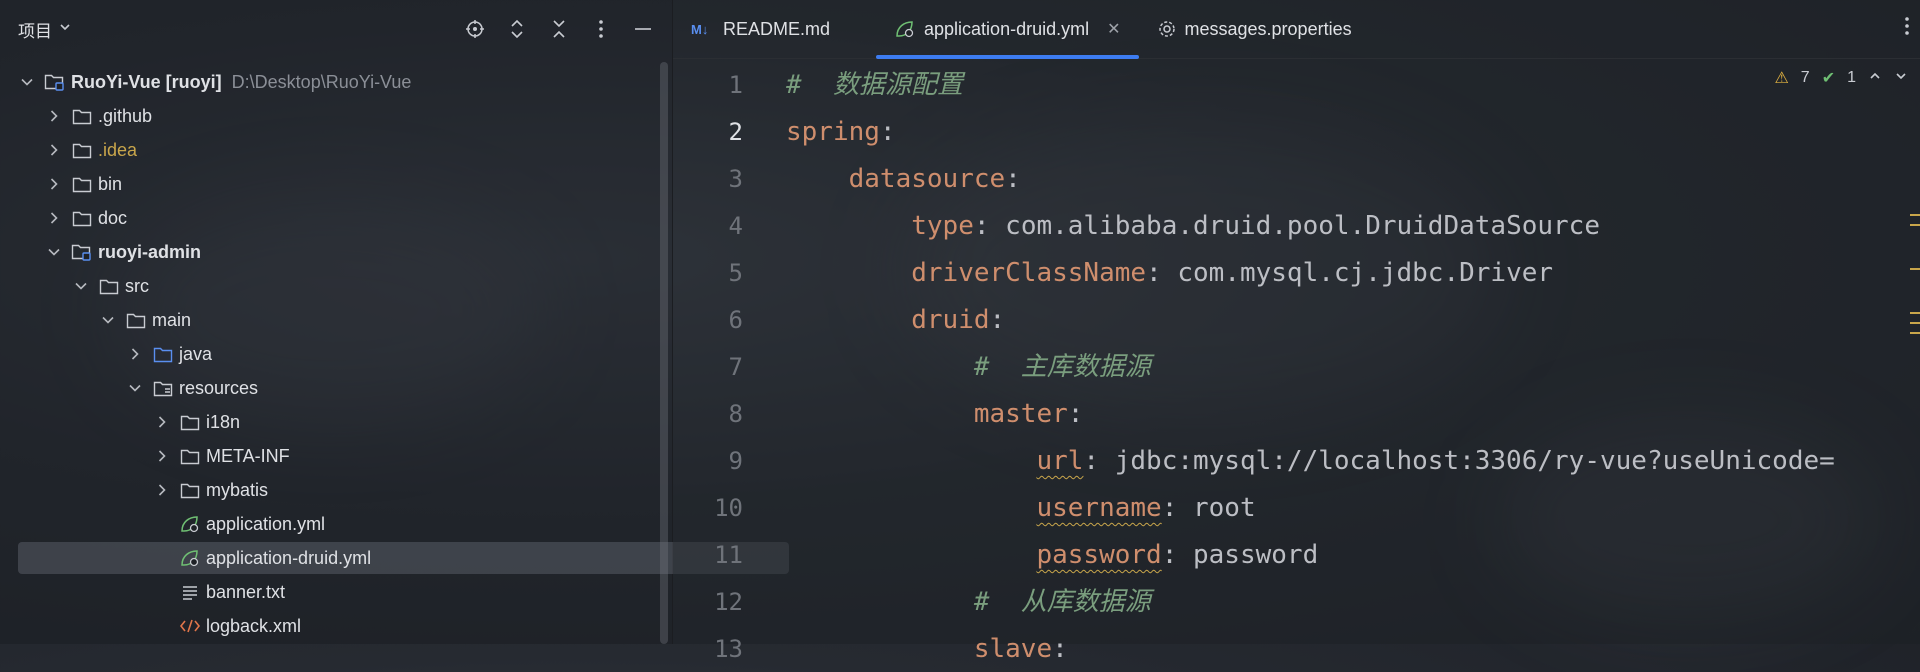 Image resolution: width=1920 pixels, height=672 pixels. I want to click on tree-item: RuoYi-Vue [ruoyi] D:\Desktop\RuoYi-Vue, so click(336, 82).